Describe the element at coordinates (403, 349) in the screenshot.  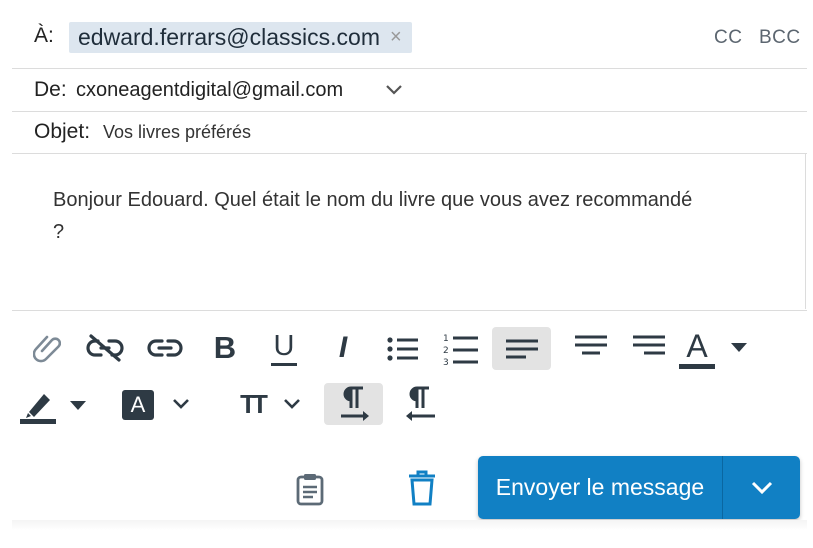
I see `bullet-list-icon` at that location.